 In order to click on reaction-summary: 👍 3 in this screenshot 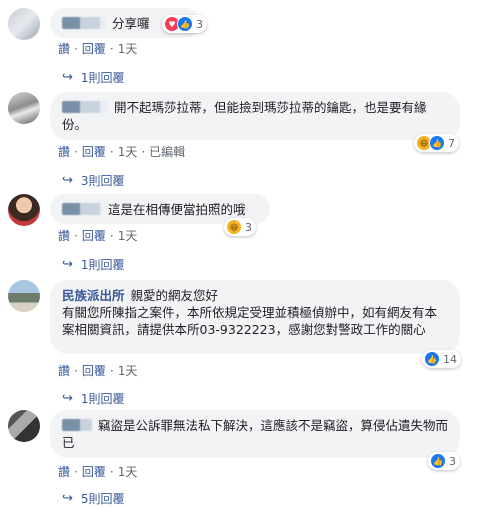, I will do `click(444, 461)`.